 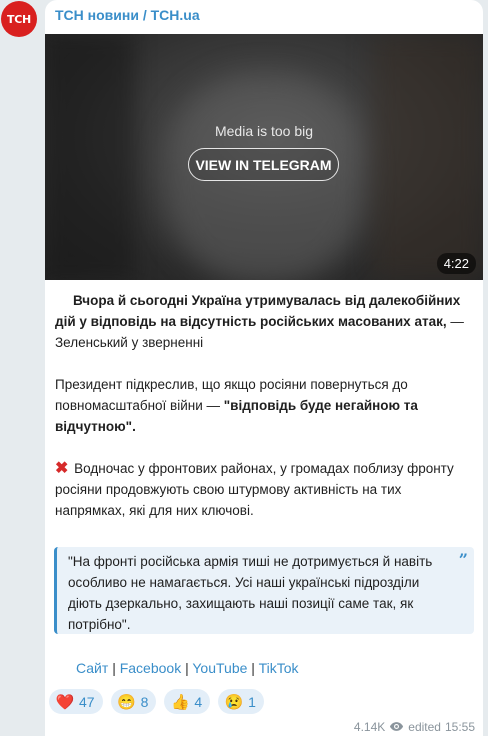 I want to click on thumbs-up-icon: 👍, so click(x=180, y=702).